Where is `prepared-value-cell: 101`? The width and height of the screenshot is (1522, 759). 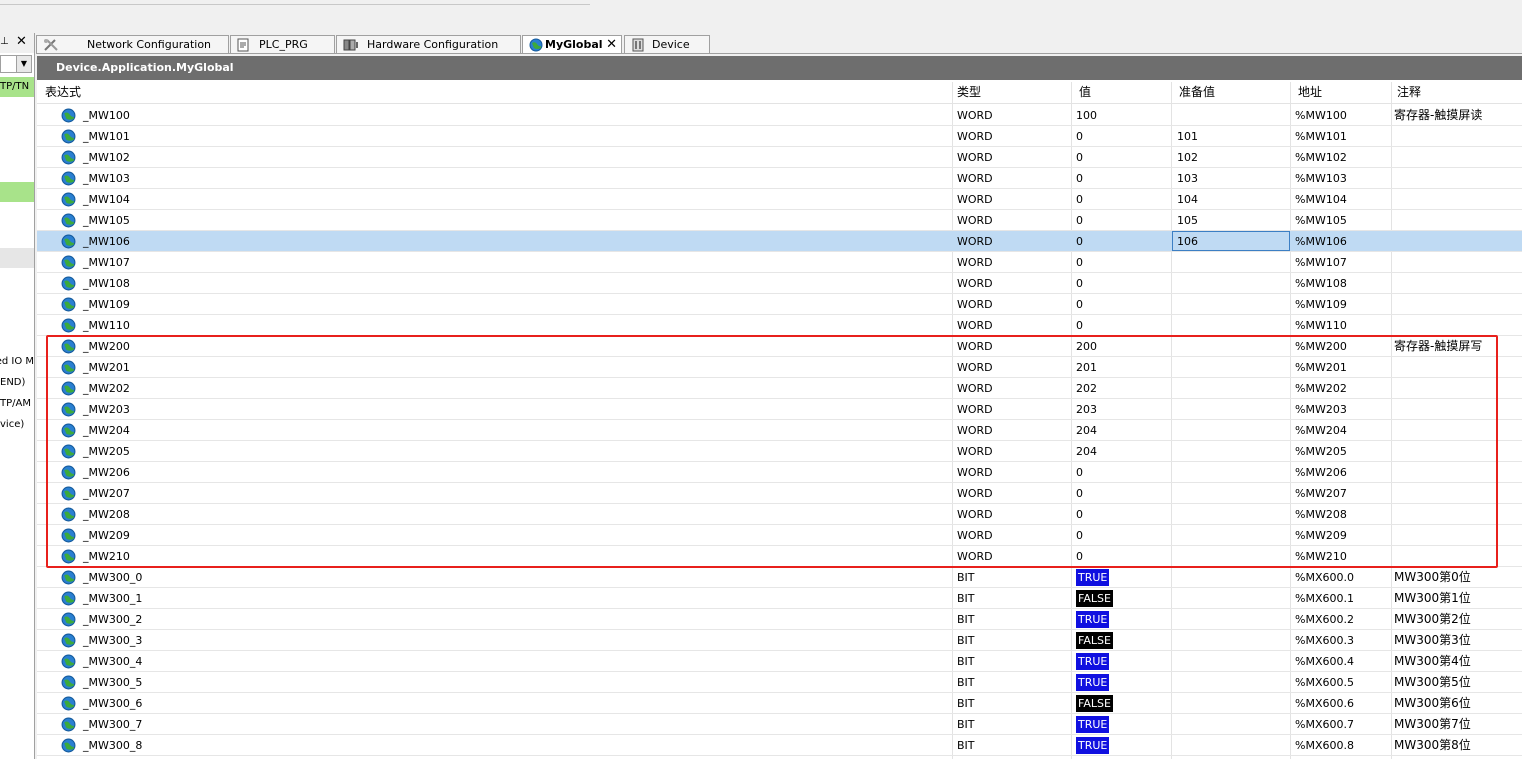 prepared-value-cell: 101 is located at coordinates (1187, 136).